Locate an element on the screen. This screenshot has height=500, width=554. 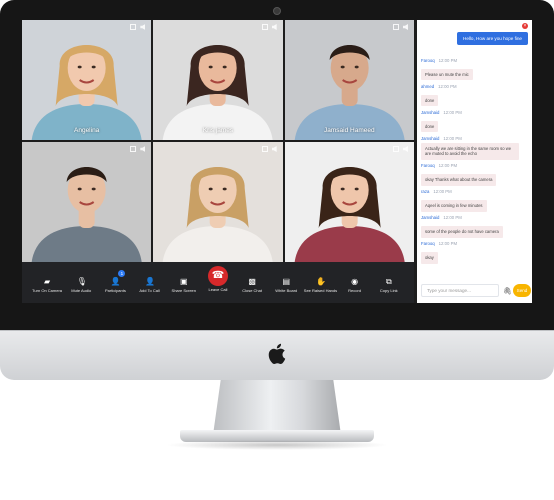
participant-tile: Jamsaid Hameed is located at coordinates (349, 80).